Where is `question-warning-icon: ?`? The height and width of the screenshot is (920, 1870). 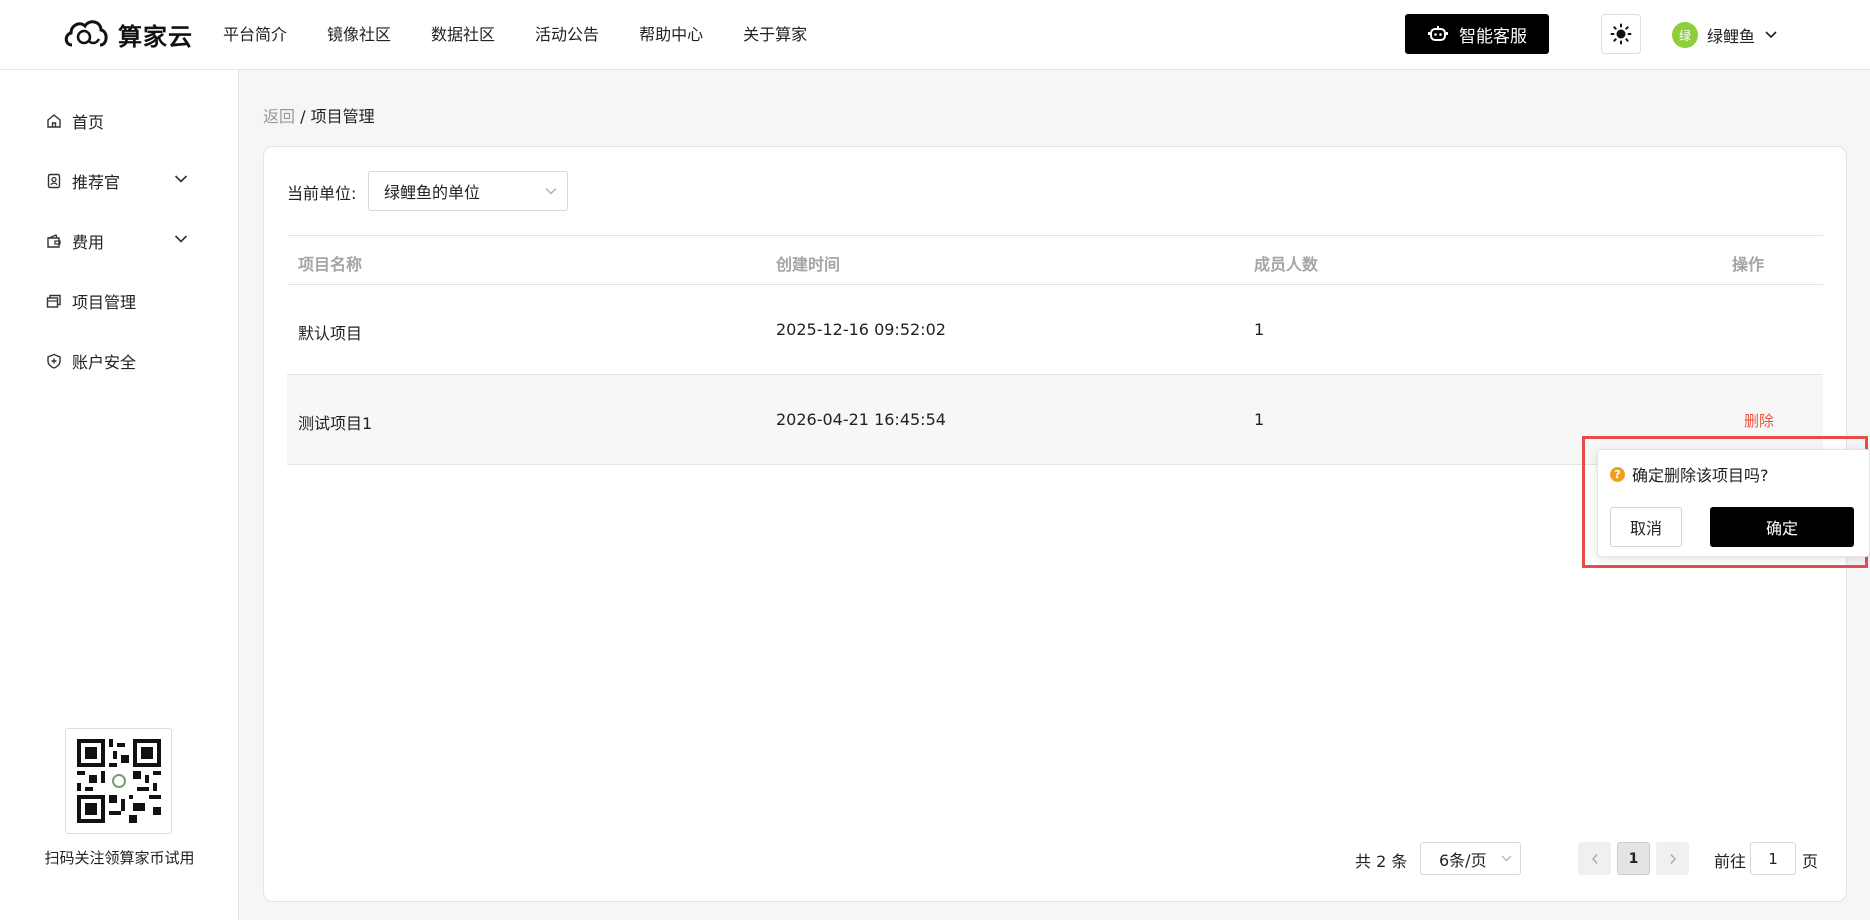
question-warning-icon: ? is located at coordinates (1617, 474).